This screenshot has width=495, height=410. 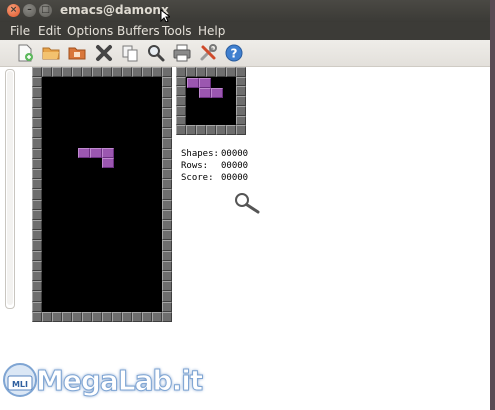 I want to click on search-icon, so click(x=156, y=53).